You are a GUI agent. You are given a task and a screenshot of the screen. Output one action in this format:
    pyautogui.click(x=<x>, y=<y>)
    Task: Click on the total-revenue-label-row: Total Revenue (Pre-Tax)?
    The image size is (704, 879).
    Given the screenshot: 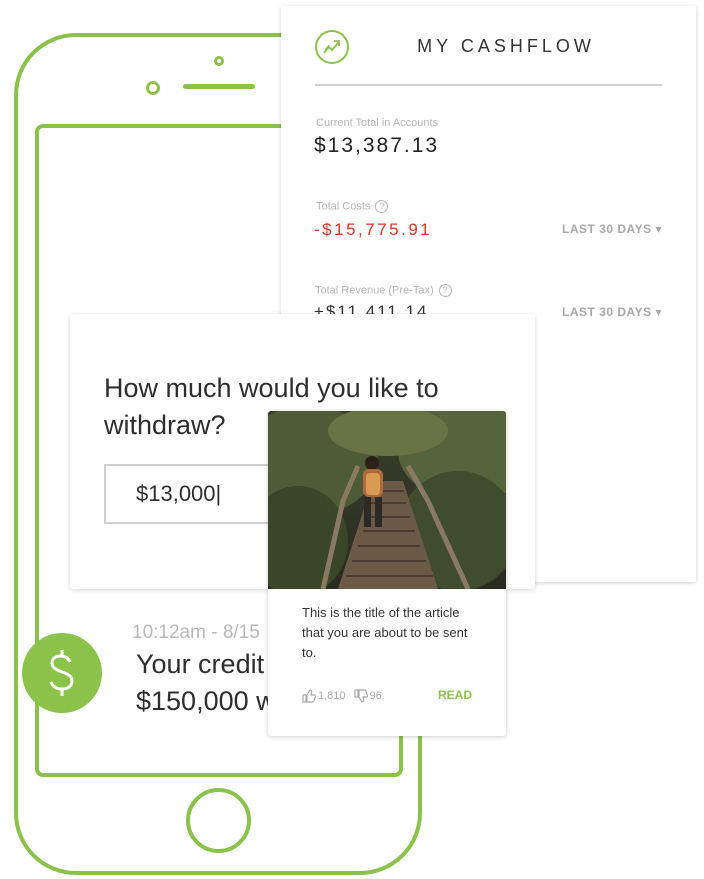 What is the action you would take?
    pyautogui.click(x=383, y=290)
    